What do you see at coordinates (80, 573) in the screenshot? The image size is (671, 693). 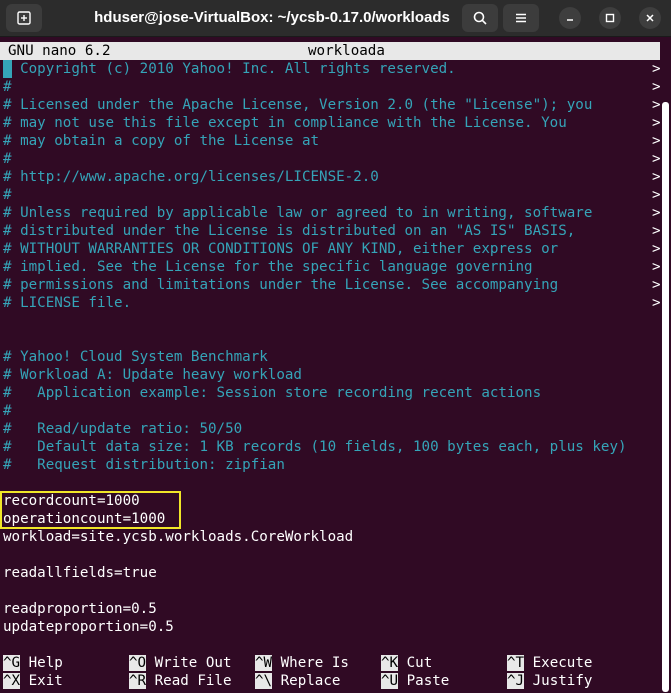 I see `editor-line: readallfields=true` at bounding box center [80, 573].